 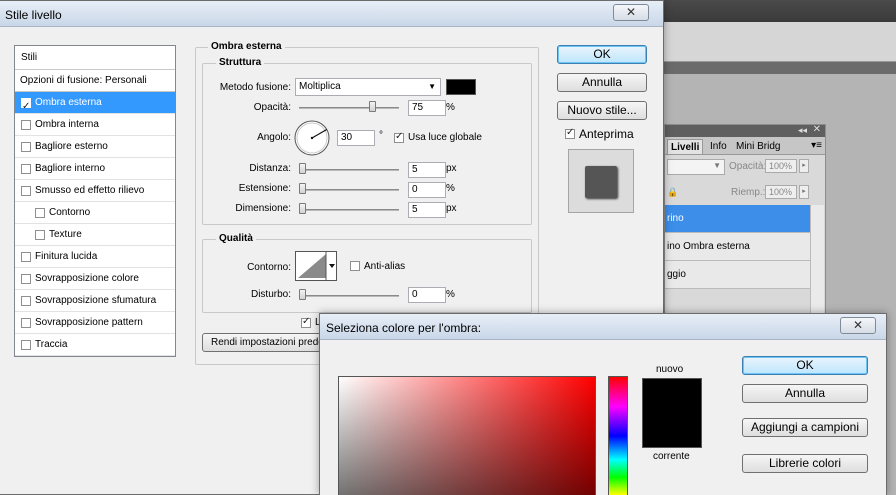 I want to click on blend-mode-label: Metodo fusione:, so click(x=255, y=87).